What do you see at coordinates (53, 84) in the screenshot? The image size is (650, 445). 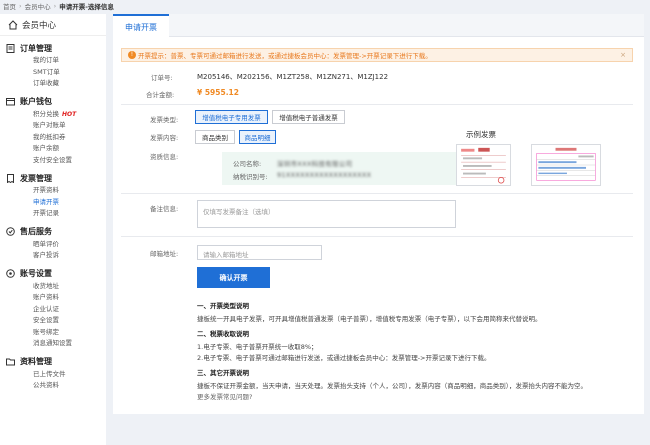 I see `sidebar-item-order-favorites: 订单收藏` at bounding box center [53, 84].